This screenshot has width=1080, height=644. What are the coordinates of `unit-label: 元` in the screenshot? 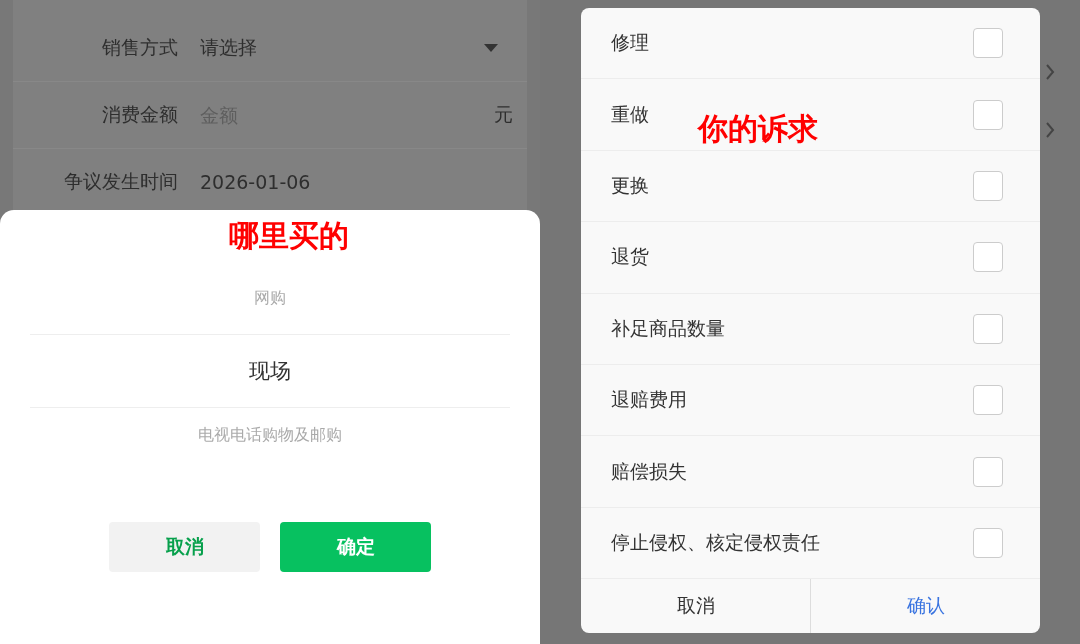 It's located at (503, 114).